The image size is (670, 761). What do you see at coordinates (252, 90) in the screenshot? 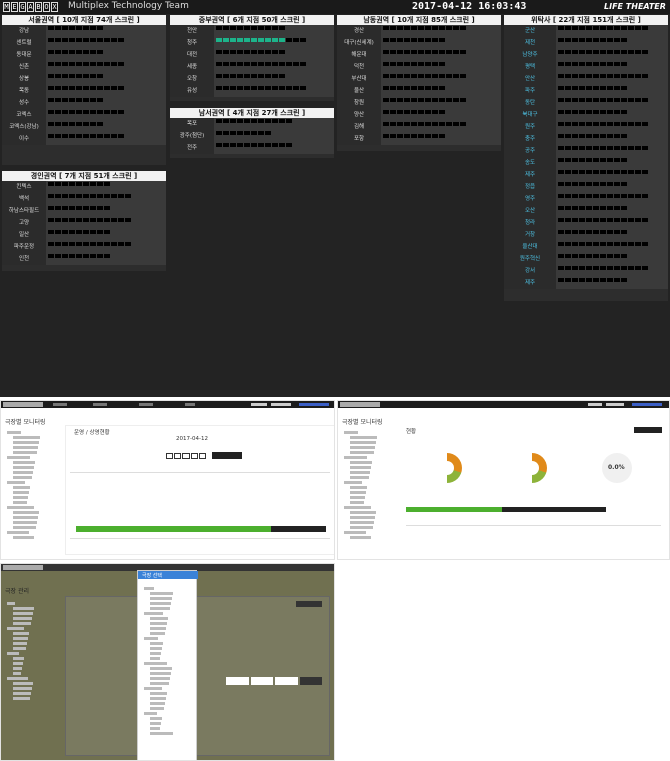
I see `theater-row: 유성` at bounding box center [252, 90].